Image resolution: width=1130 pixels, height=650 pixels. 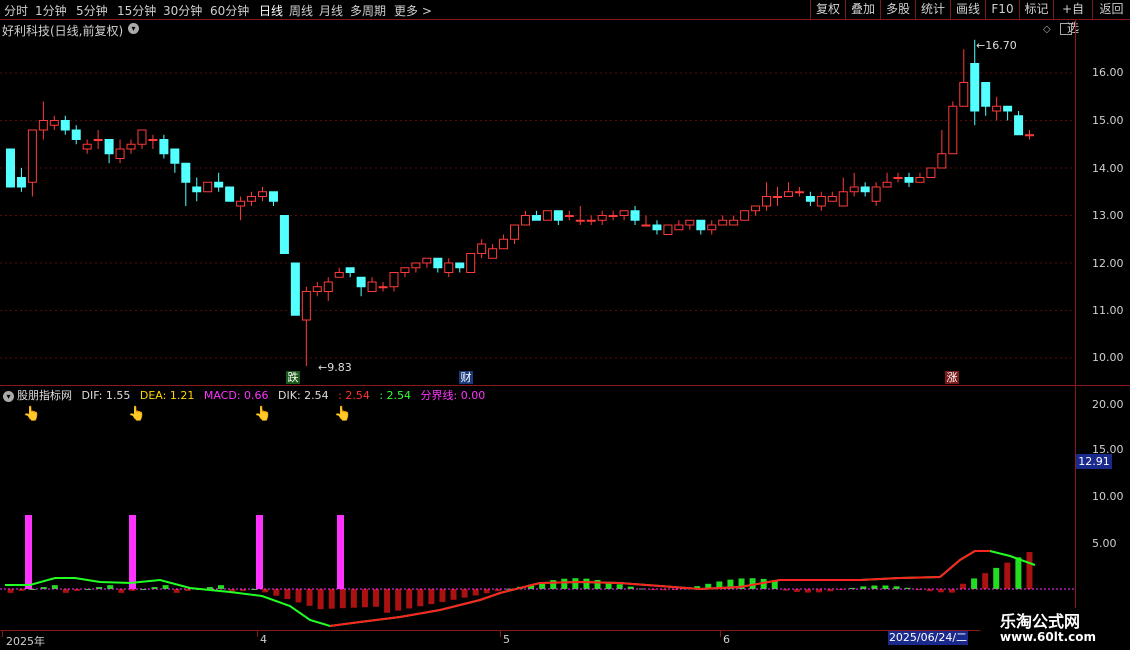 What do you see at coordinates (928, 638) in the screenshot?
I see `date-cursor: 2025/06/24/二` at bounding box center [928, 638].